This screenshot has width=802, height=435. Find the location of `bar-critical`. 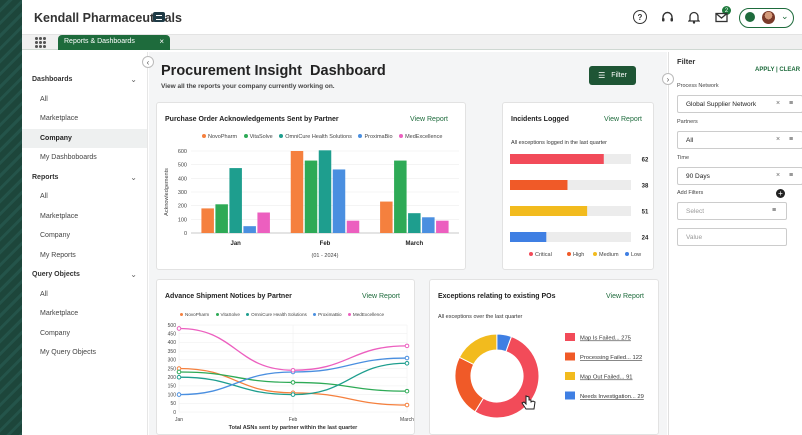

bar-critical is located at coordinates (557, 159).